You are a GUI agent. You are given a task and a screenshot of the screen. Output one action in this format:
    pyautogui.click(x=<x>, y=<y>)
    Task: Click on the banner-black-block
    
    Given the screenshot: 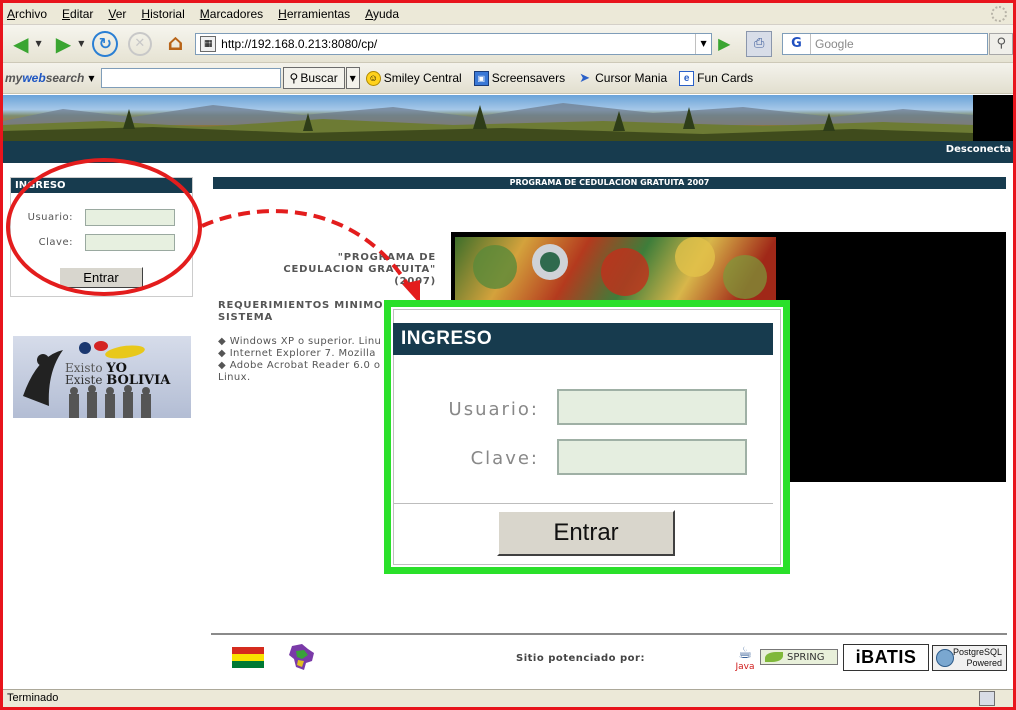 What is the action you would take?
    pyautogui.click(x=993, y=118)
    